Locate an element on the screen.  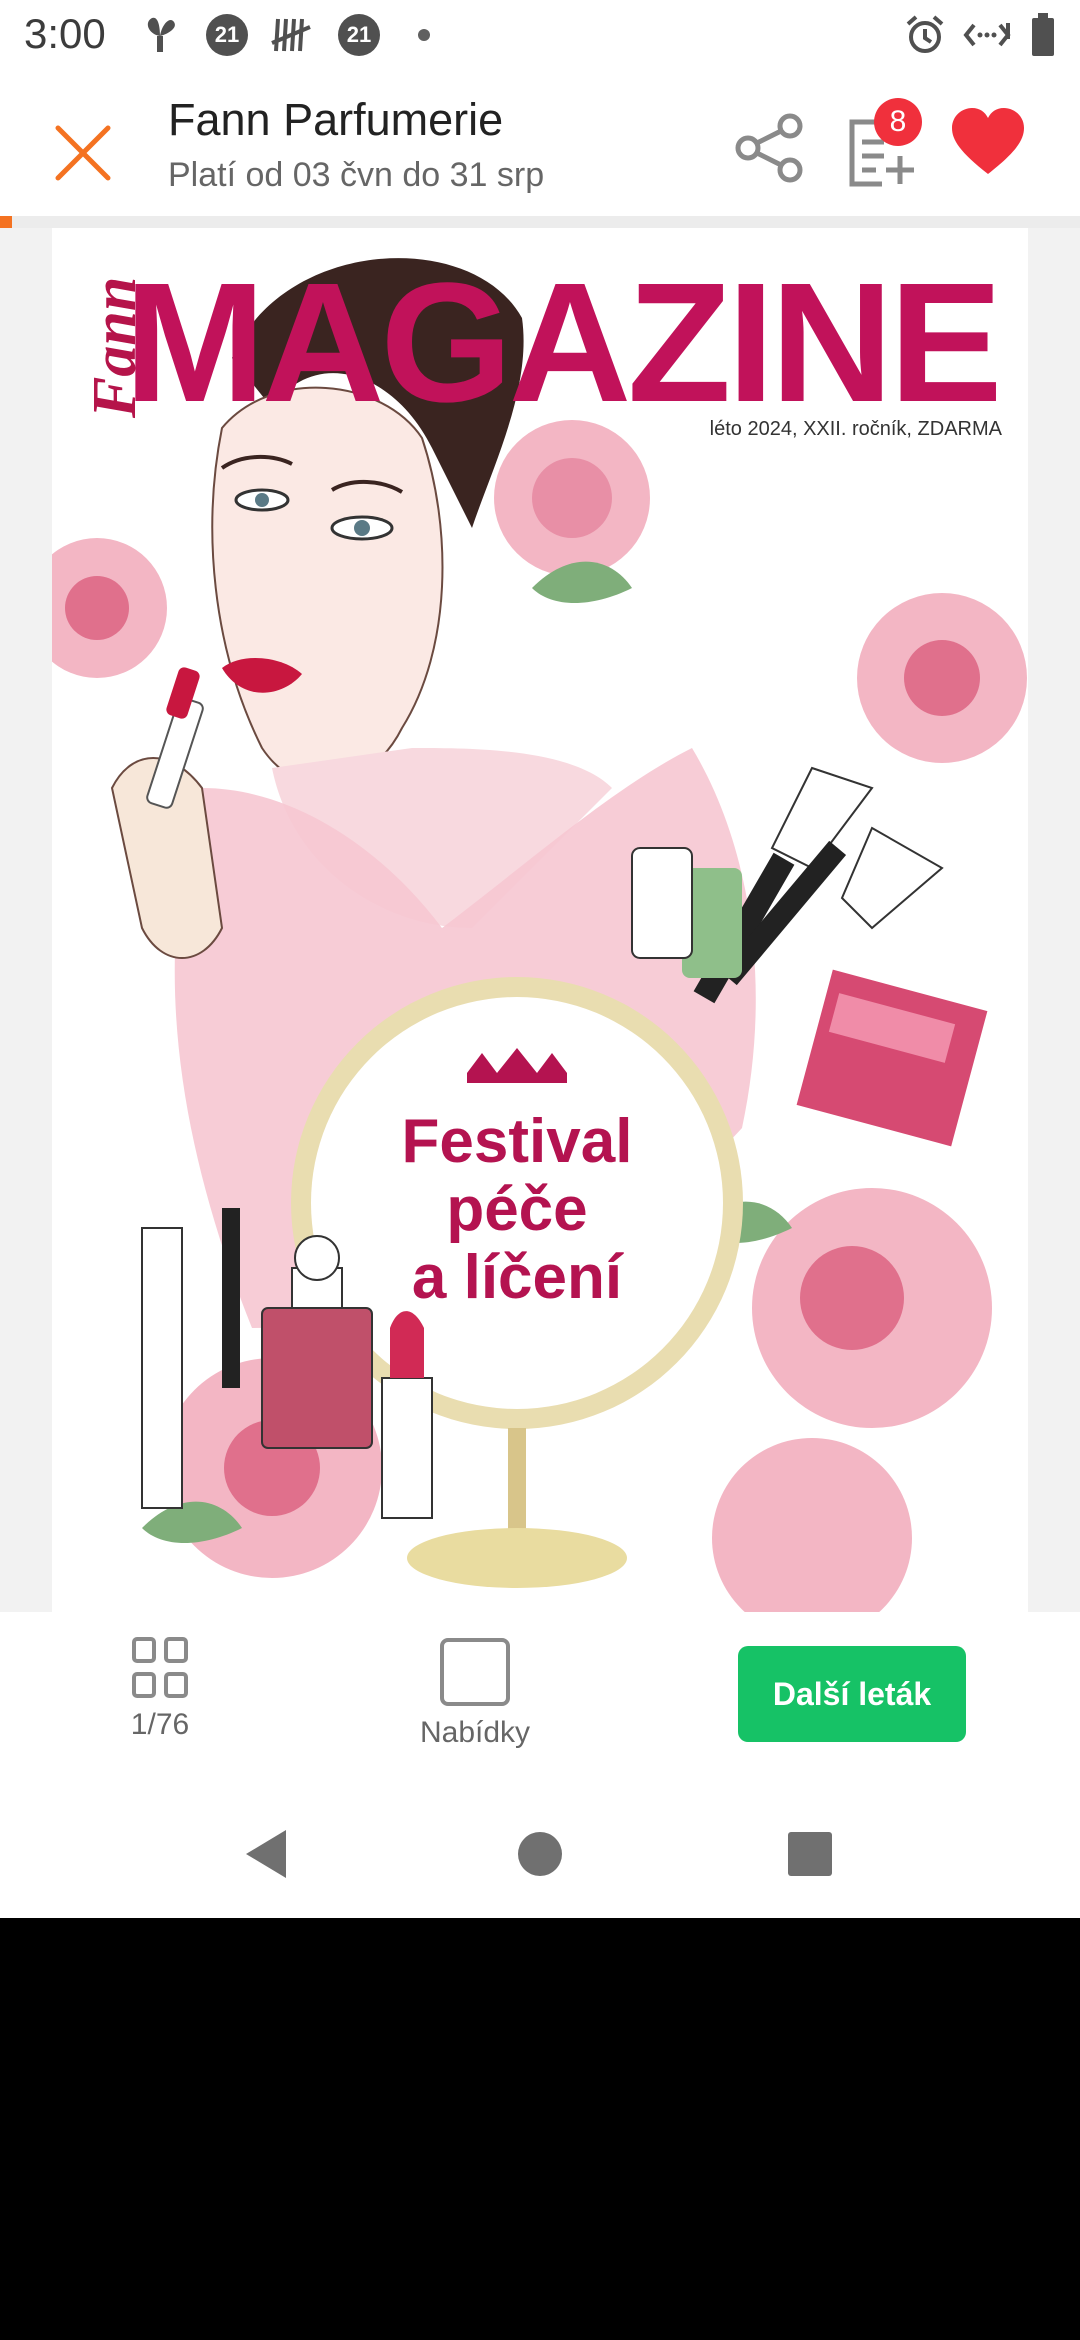
badge-21-text: 21 is located at coordinates (227, 35).